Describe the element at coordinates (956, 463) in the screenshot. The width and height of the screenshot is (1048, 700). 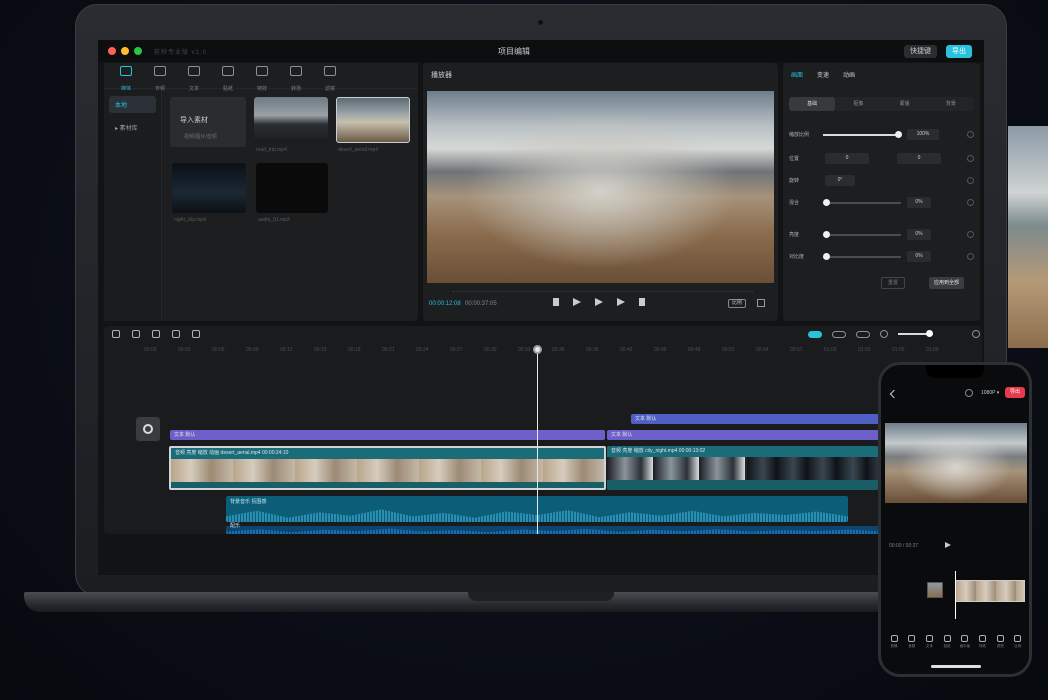
I see `phone-video-preview` at that location.